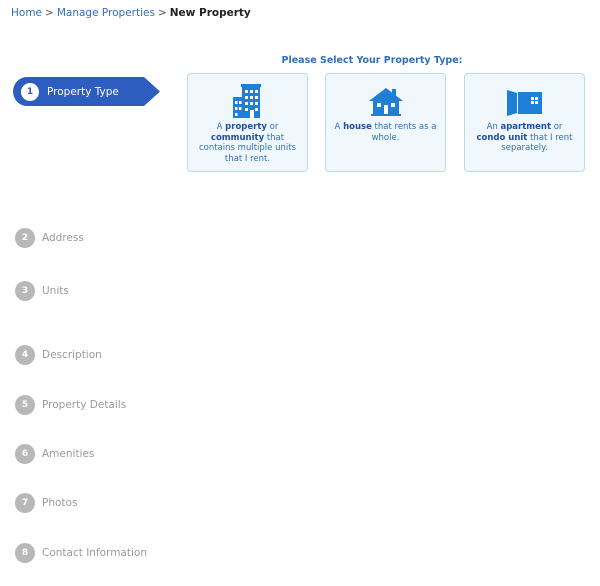 The height and width of the screenshot is (586, 600). Describe the element at coordinates (30, 91) in the screenshot. I see `step-number: 1` at that location.